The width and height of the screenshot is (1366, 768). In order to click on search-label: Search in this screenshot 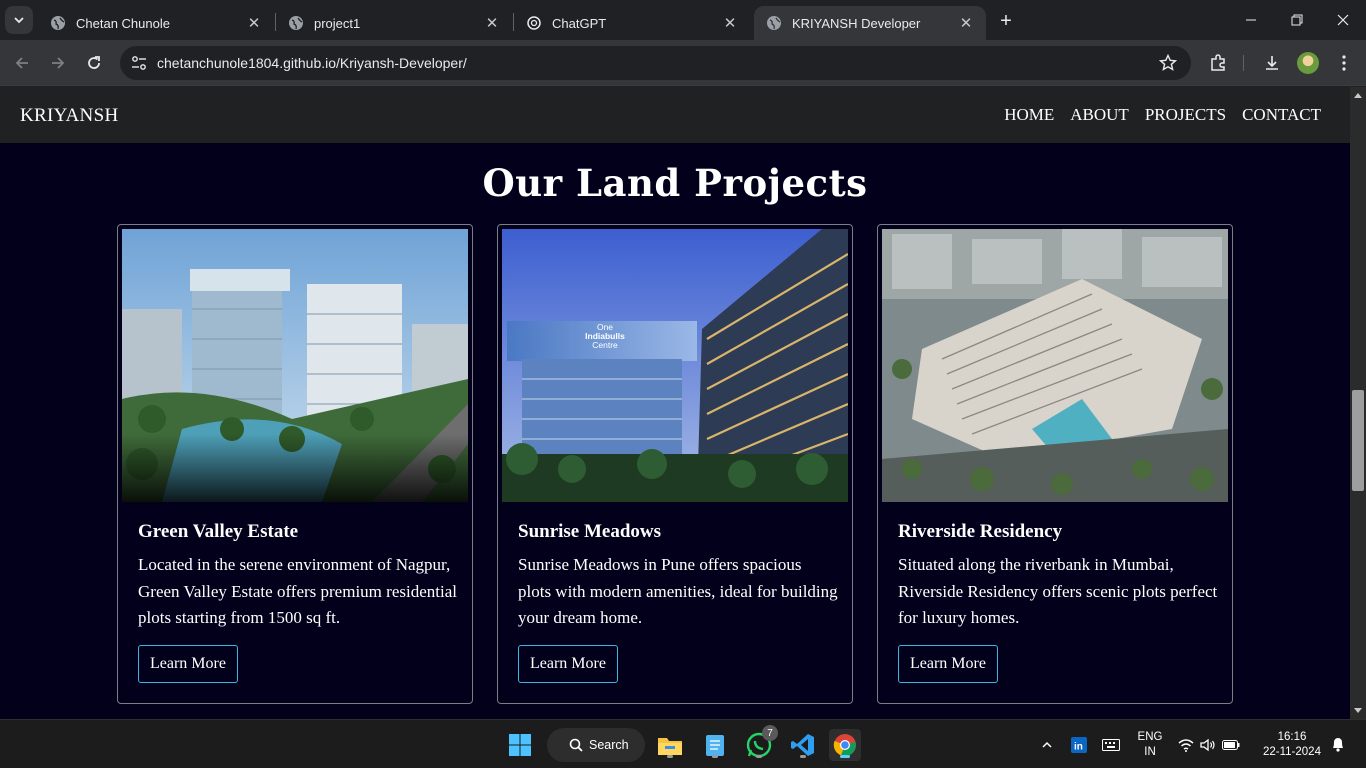, I will do `click(609, 745)`.